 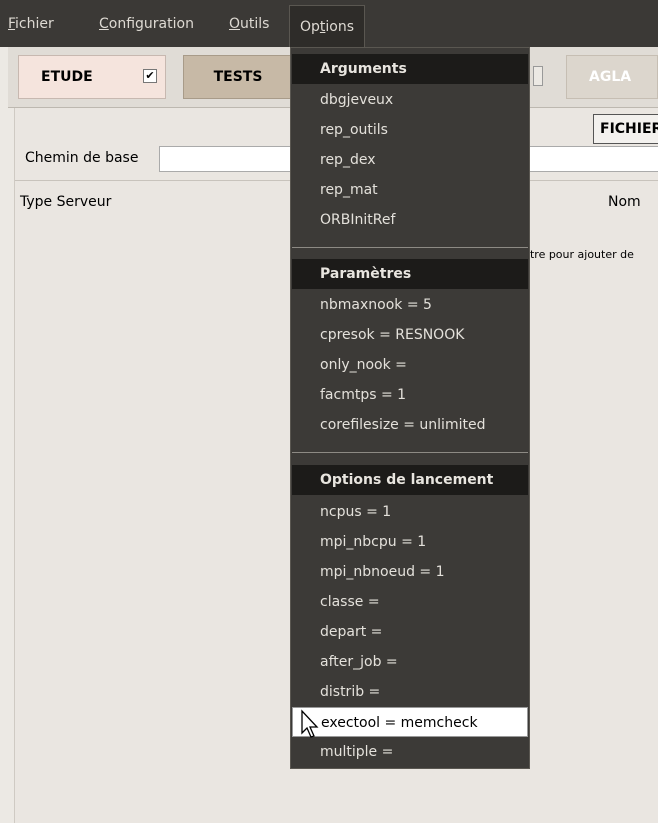 I want to click on etude-label: ETUDE, so click(x=67, y=77).